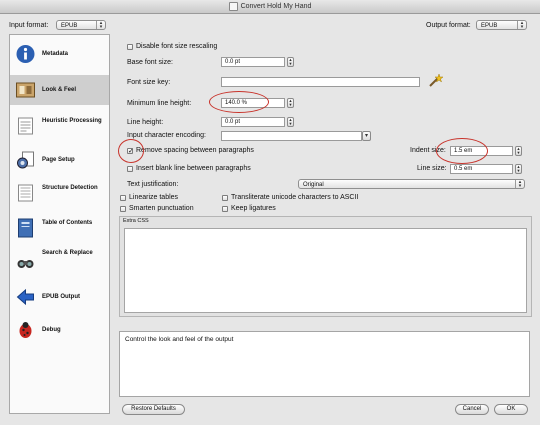 The image size is (540, 425). I want to click on sidebar-item-metadata: Metadata, so click(59, 54).